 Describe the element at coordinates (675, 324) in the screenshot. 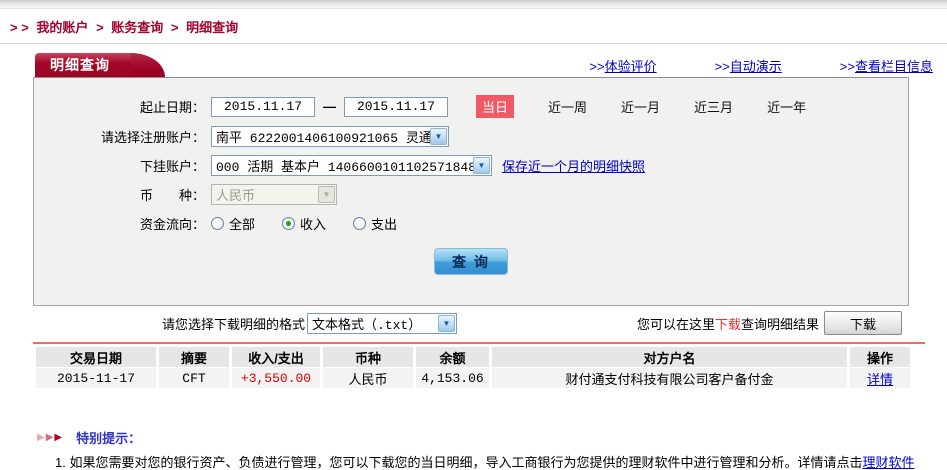

I see `download-hint-prefix: 您可以在这里` at that location.